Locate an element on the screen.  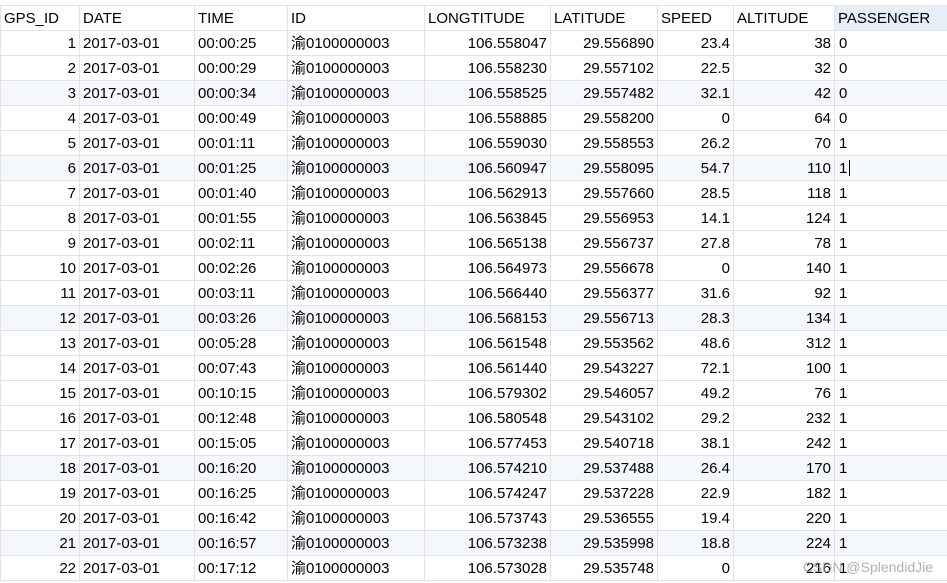
gps-id-cell: 21 is located at coordinates (40, 543).